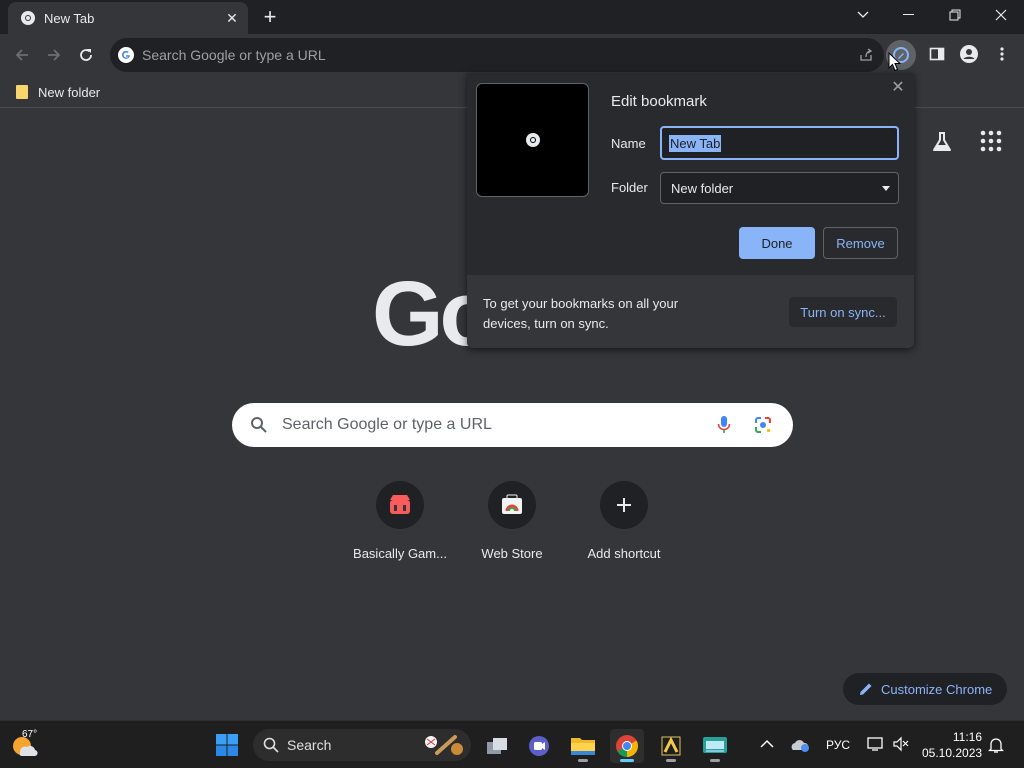 The width and height of the screenshot is (1024, 768). What do you see at coordinates (886, 188) in the screenshot?
I see `chevron-down-icon` at bounding box center [886, 188].